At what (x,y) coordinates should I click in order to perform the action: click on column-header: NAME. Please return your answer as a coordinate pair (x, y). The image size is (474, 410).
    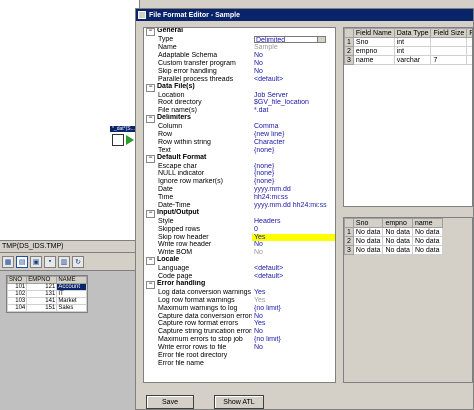
    Looking at the image, I should click on (71, 280).